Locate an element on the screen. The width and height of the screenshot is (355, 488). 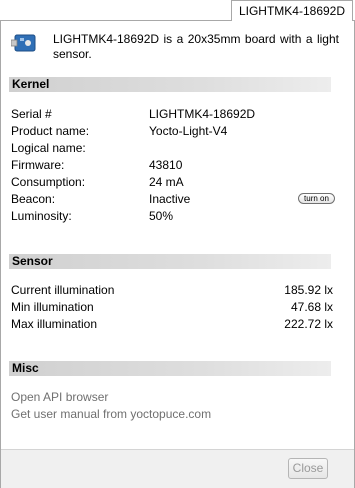
sensor-row-min: Min illumination 47.68 lx is located at coordinates (172, 307).